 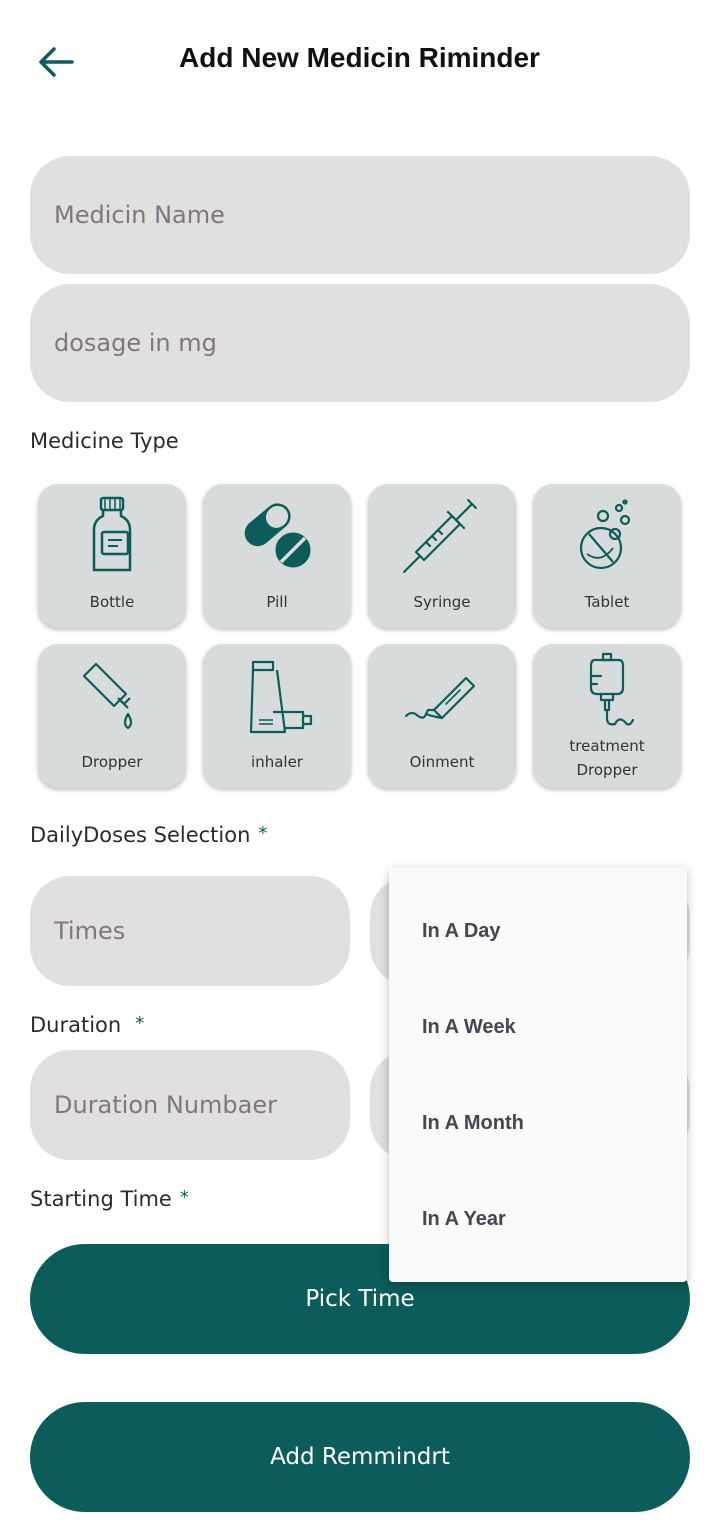 I want to click on type-card-syringe: Syringe, so click(x=442, y=556).